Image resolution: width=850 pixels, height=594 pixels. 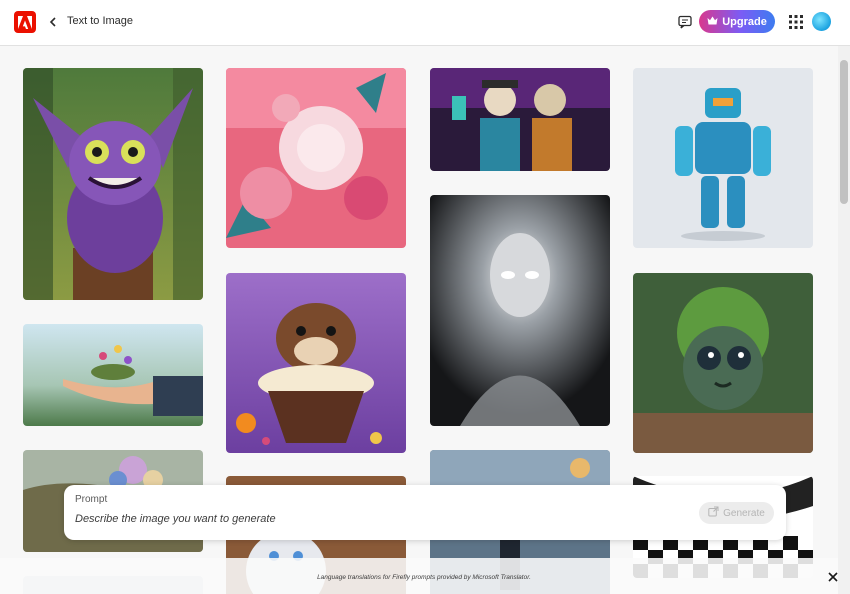 I want to click on gallery-image-creature, so click(x=113, y=184).